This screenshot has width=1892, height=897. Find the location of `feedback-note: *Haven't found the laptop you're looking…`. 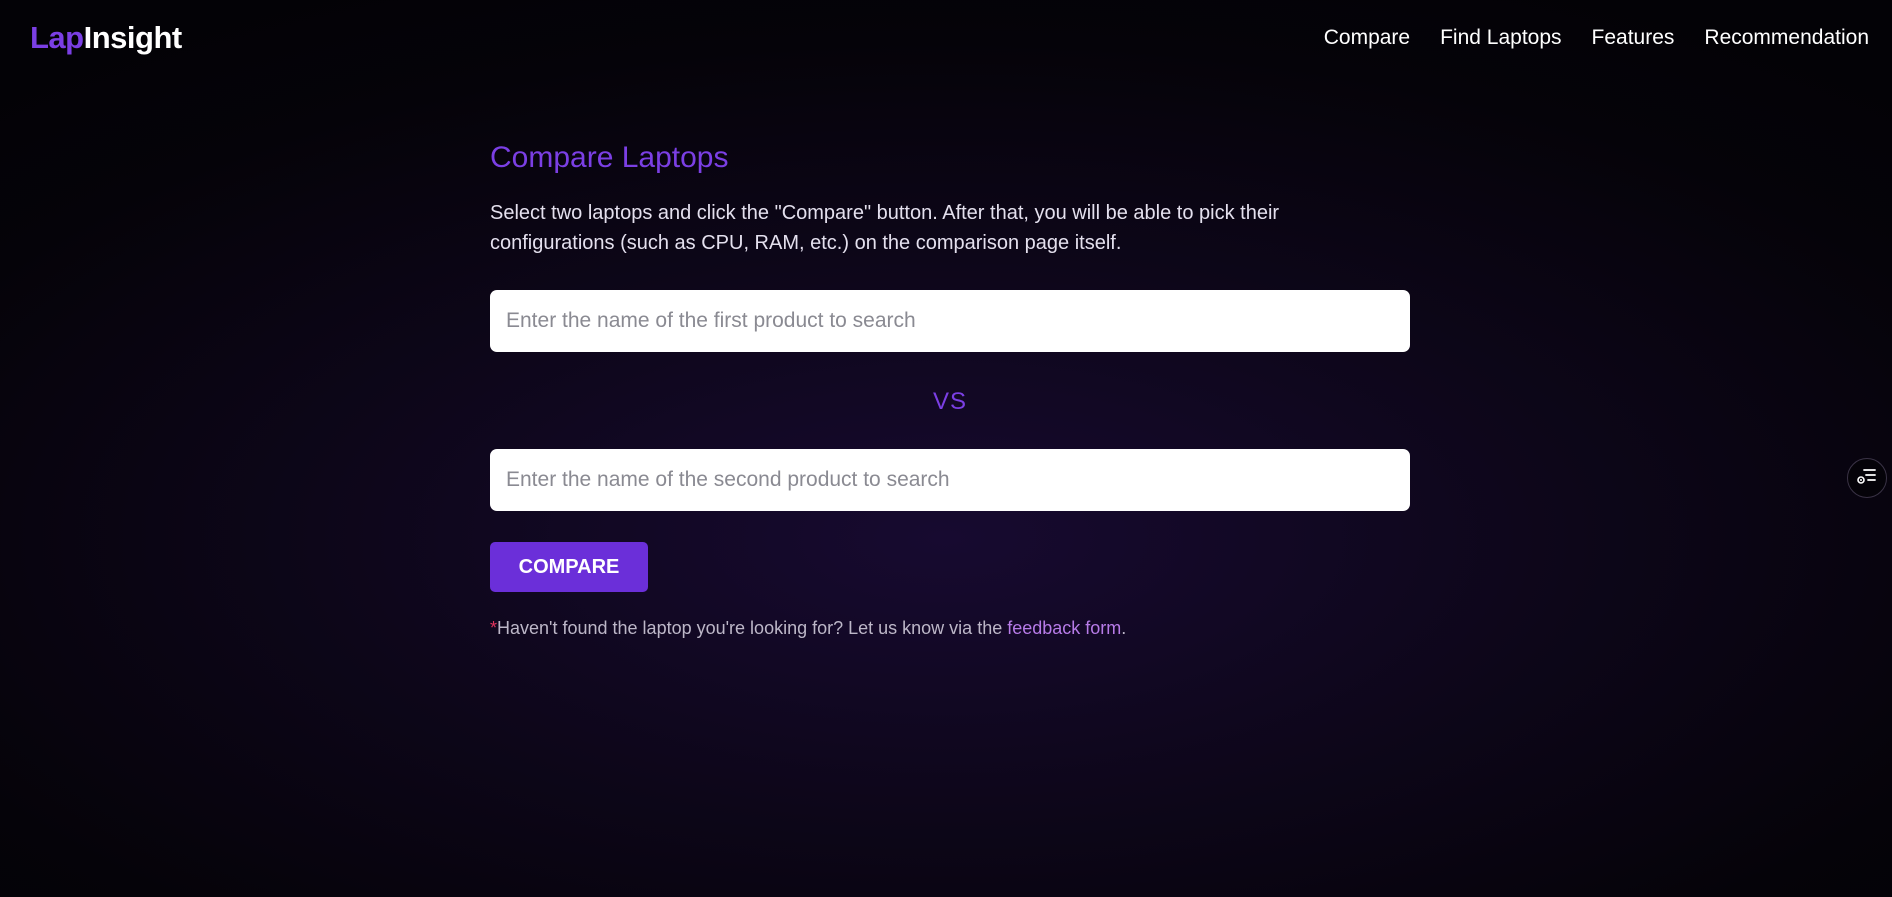

feedback-note: *Haven't found the laptop you're looking… is located at coordinates (950, 628).